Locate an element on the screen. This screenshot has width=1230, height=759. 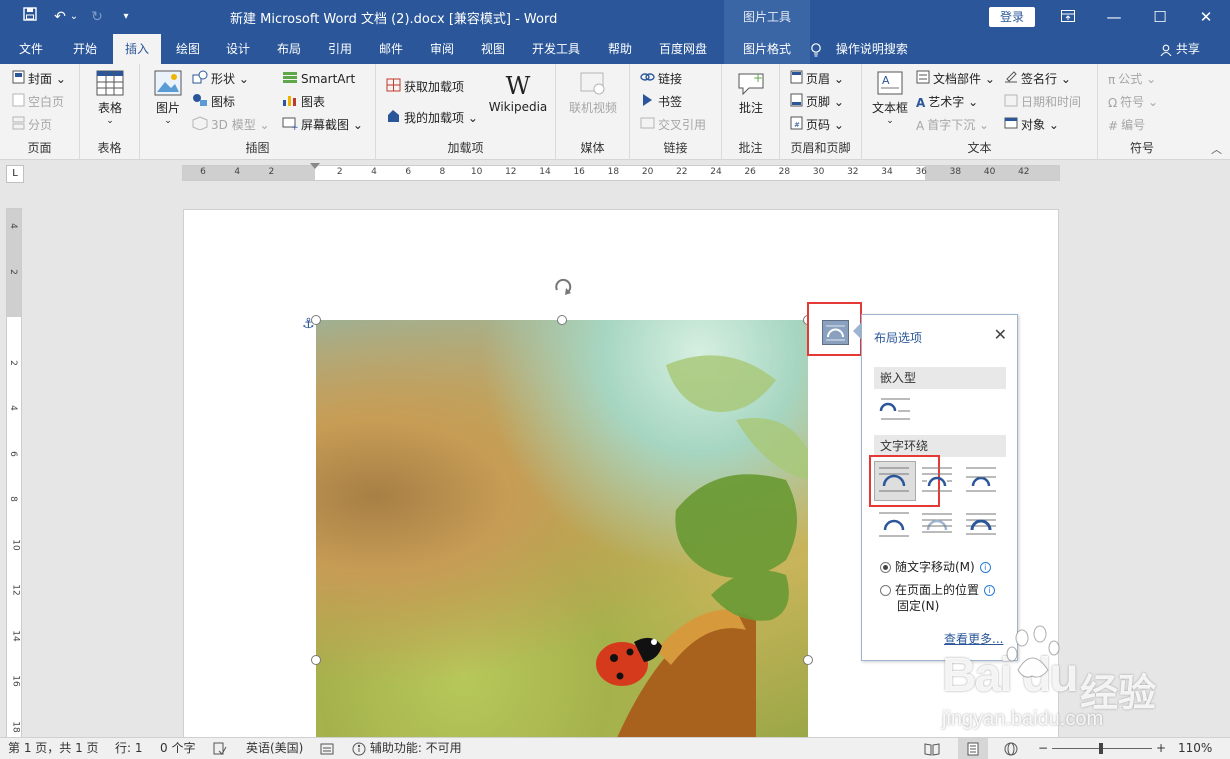
macro-recording-icon is located at coordinates (327, 748).